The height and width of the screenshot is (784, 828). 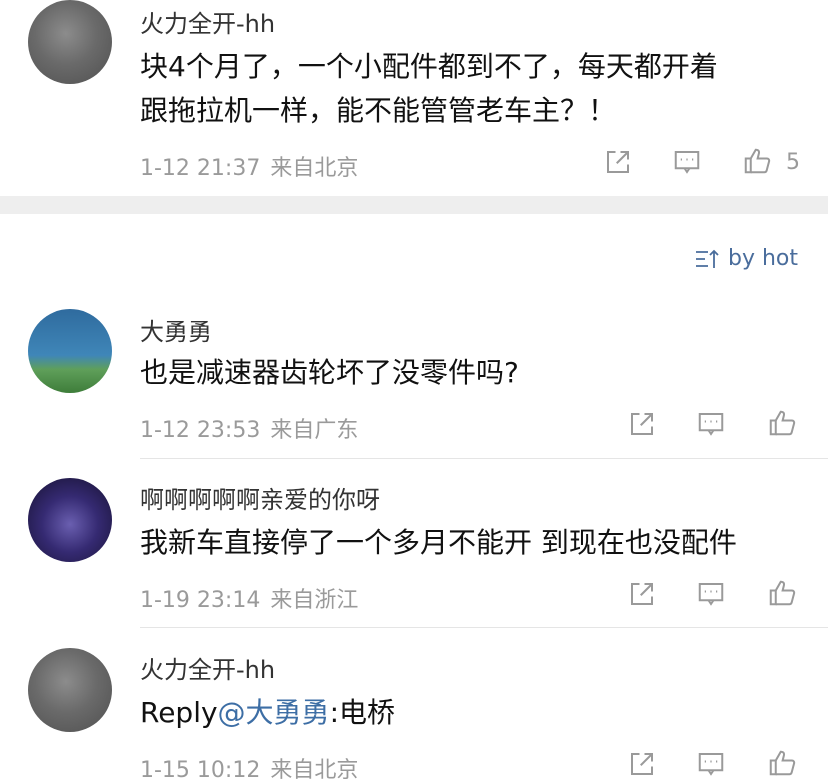 I want to click on sort-label: by hot, so click(x=762, y=258).